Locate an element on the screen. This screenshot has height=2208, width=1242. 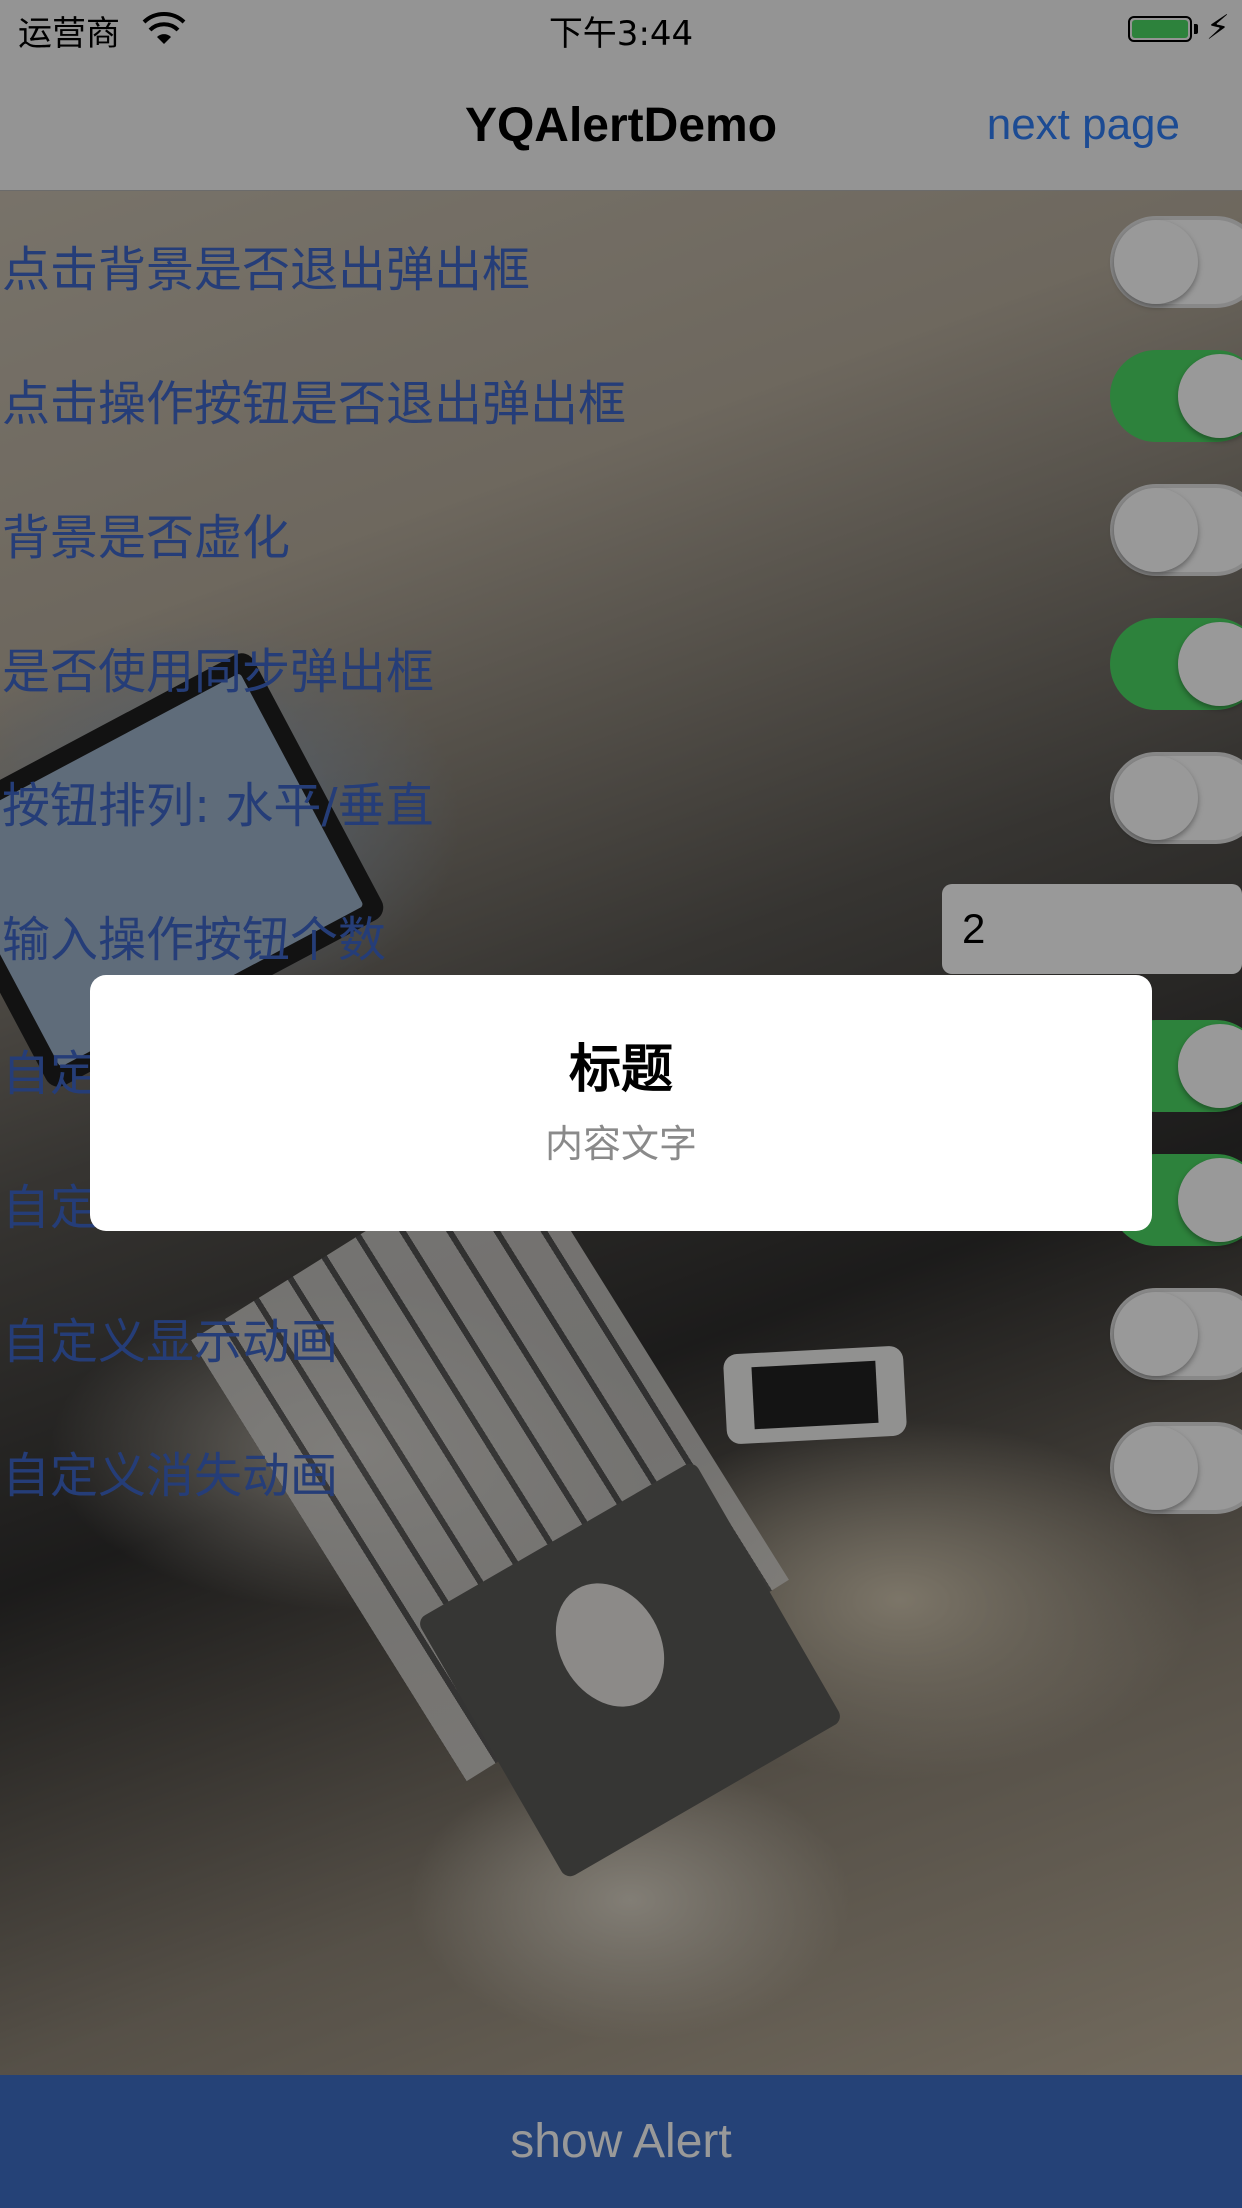
alert-message: 内容文字 is located at coordinates (620, 1144).